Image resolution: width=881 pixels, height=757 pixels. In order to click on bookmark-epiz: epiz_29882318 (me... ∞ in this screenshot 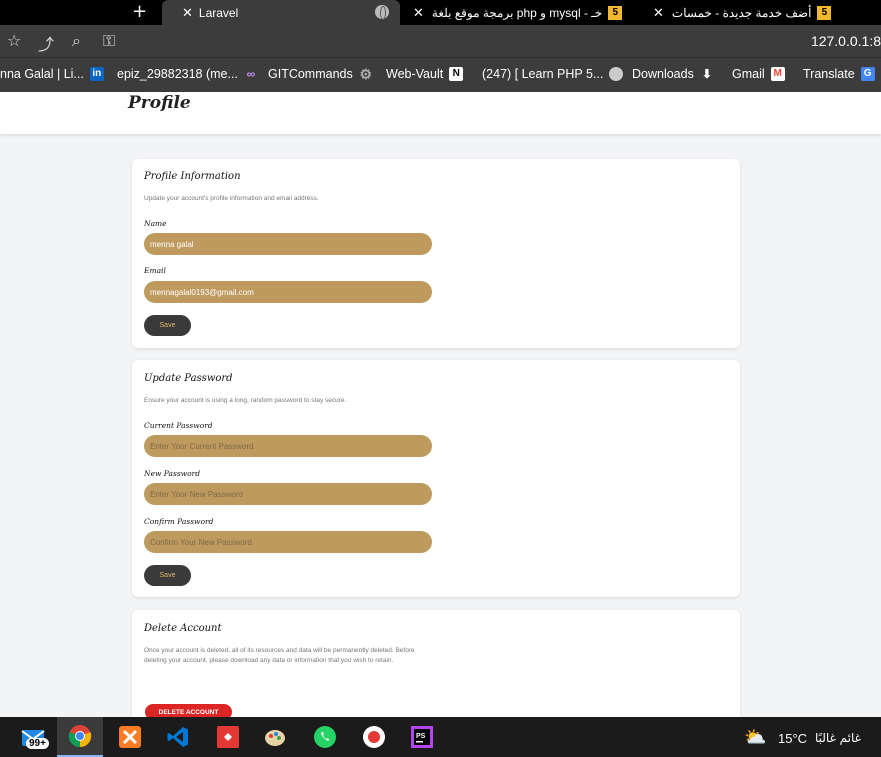, I will do `click(187, 74)`.